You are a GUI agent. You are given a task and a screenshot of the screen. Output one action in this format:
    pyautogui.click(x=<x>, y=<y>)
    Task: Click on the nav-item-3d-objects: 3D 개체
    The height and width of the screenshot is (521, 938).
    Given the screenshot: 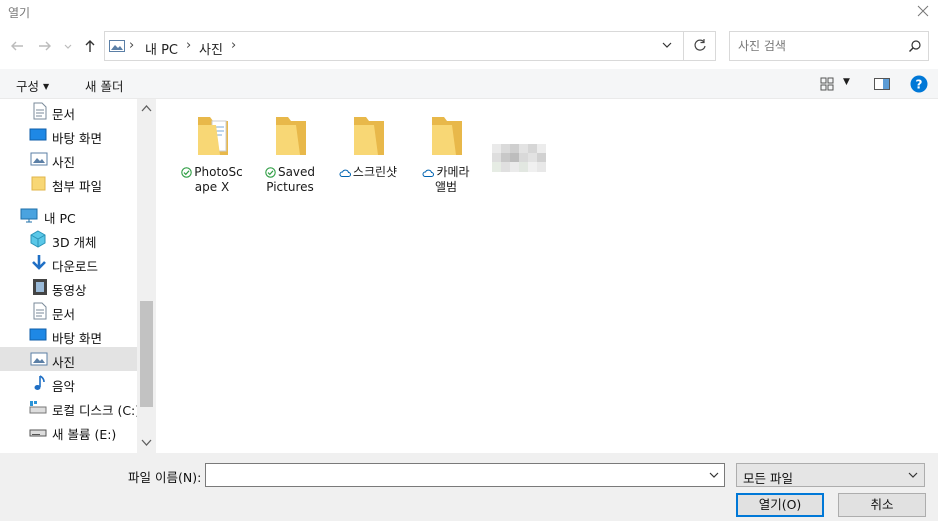 What is the action you would take?
    pyautogui.click(x=68, y=239)
    